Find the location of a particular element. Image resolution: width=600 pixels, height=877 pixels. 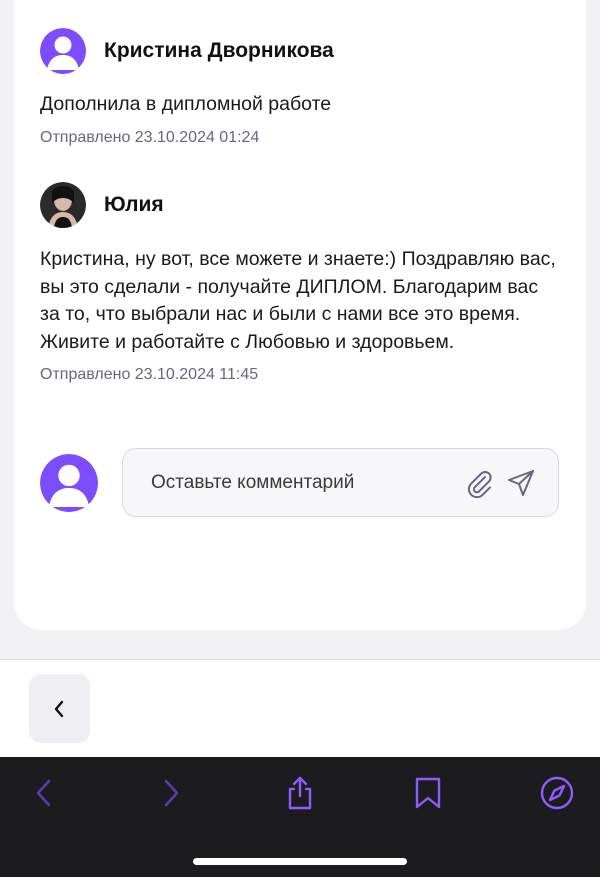

back-arrow-icon is located at coordinates (44, 793).